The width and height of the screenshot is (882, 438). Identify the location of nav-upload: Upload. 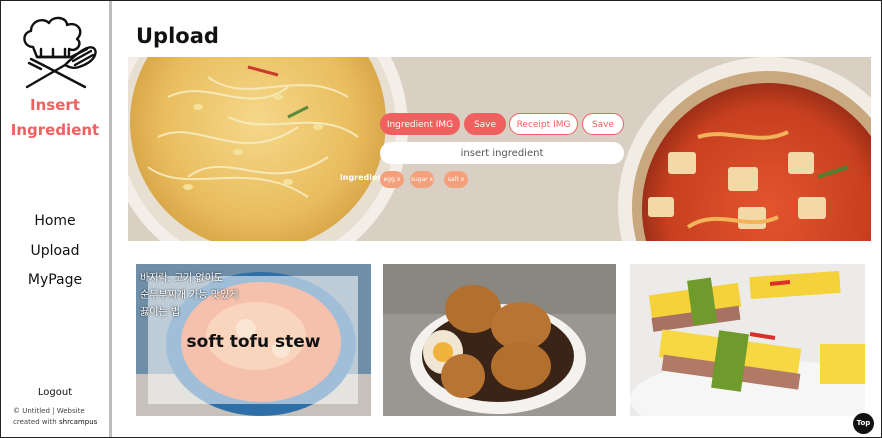
(55, 252).